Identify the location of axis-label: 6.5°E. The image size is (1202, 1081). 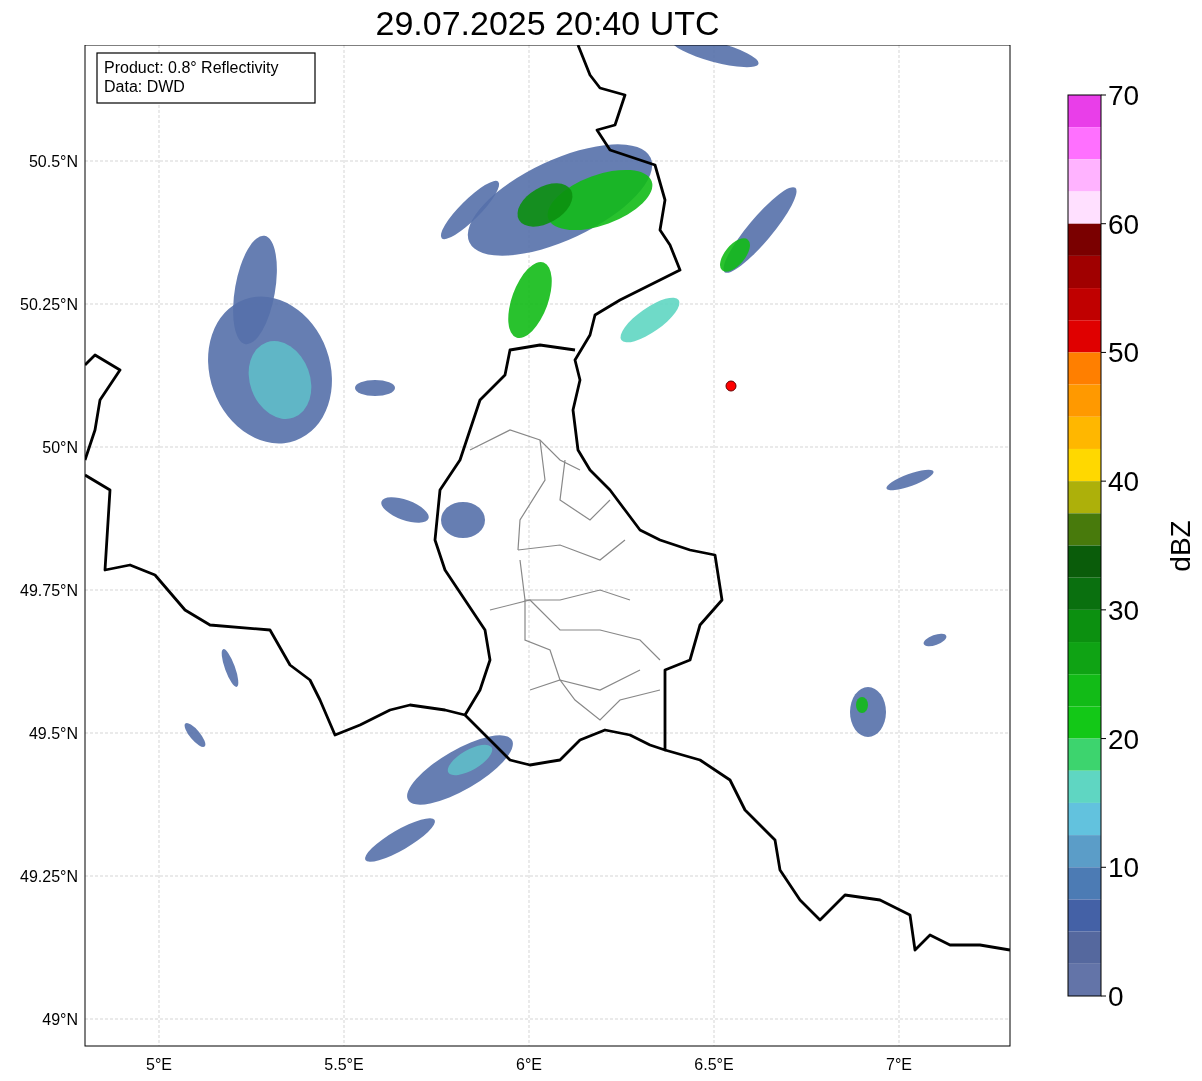
(714, 1064).